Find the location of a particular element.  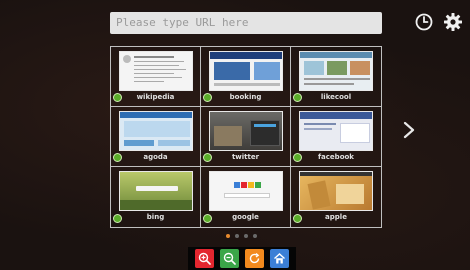

clock-icon is located at coordinates (424, 22).